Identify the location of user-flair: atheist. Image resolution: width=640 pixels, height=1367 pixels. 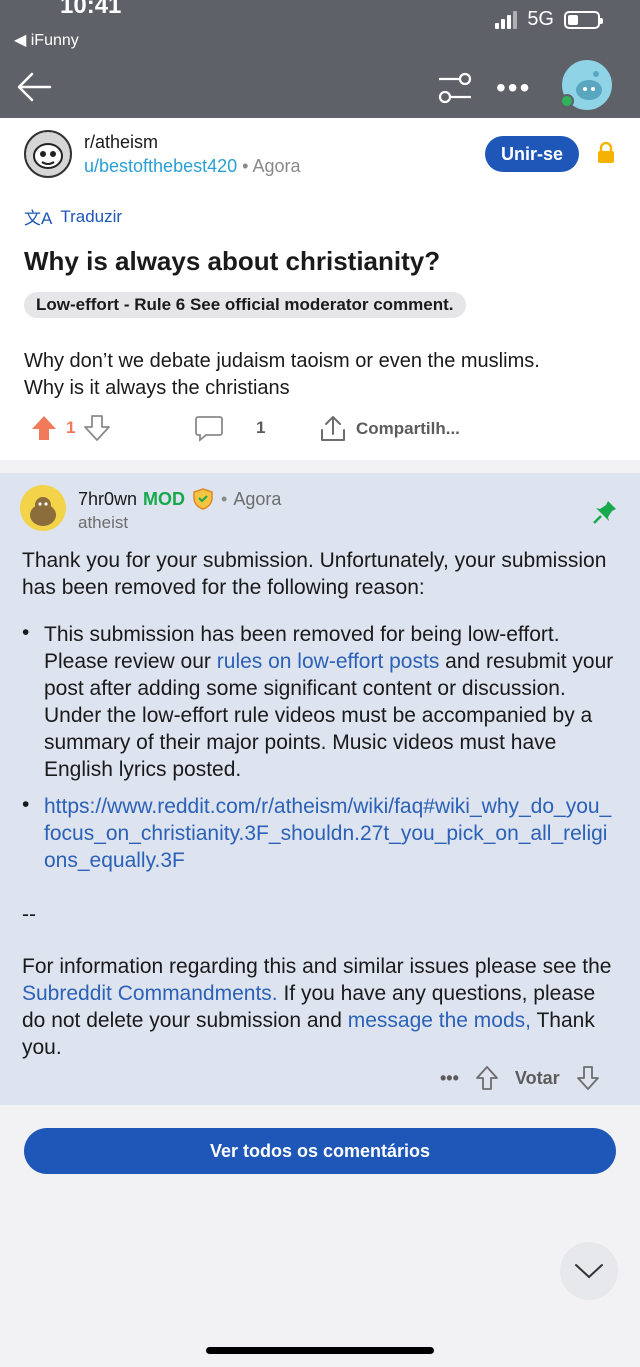
(103, 522).